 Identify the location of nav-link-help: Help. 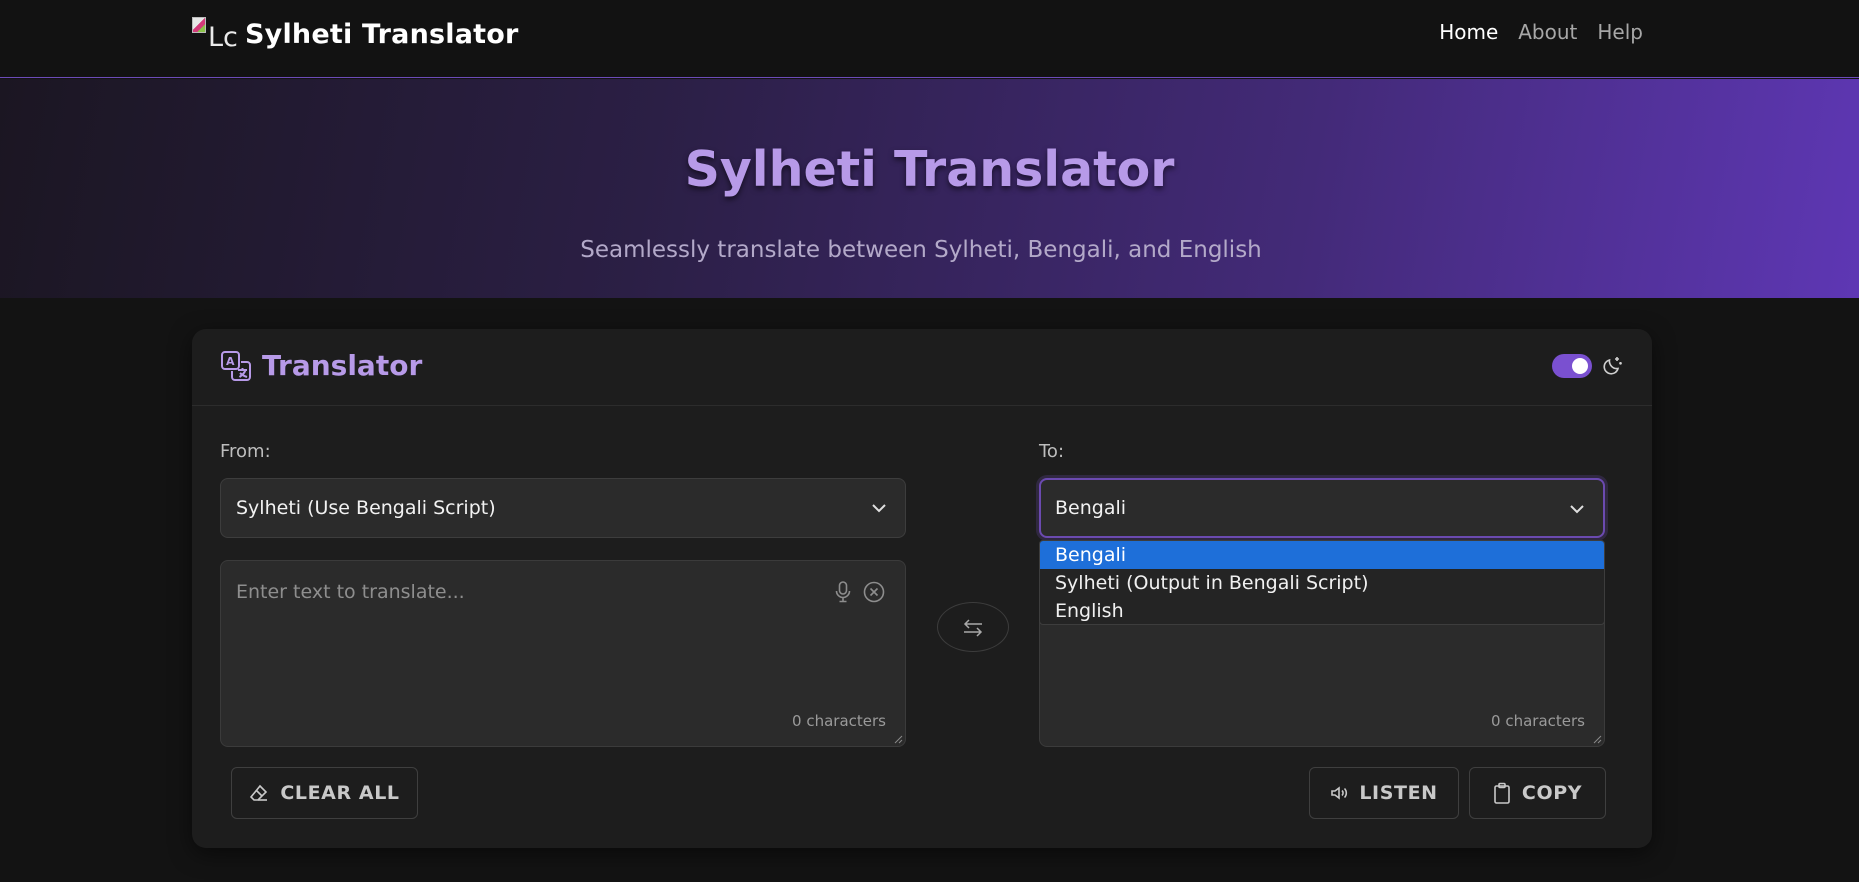
(1620, 32).